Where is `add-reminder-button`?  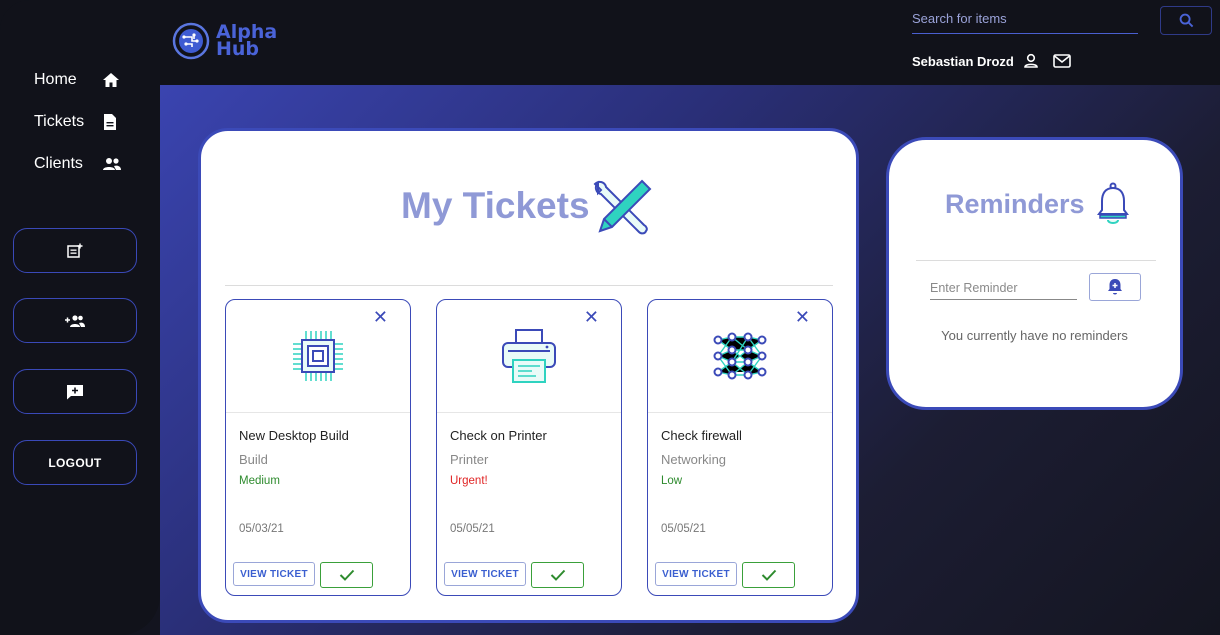
add-reminder-button is located at coordinates (1115, 287).